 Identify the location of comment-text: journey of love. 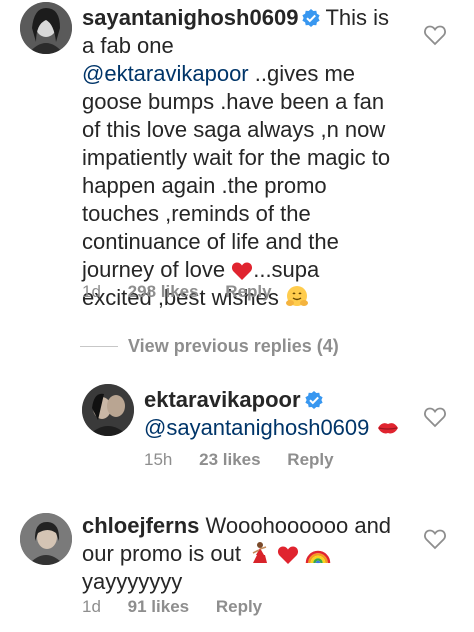
(154, 269).